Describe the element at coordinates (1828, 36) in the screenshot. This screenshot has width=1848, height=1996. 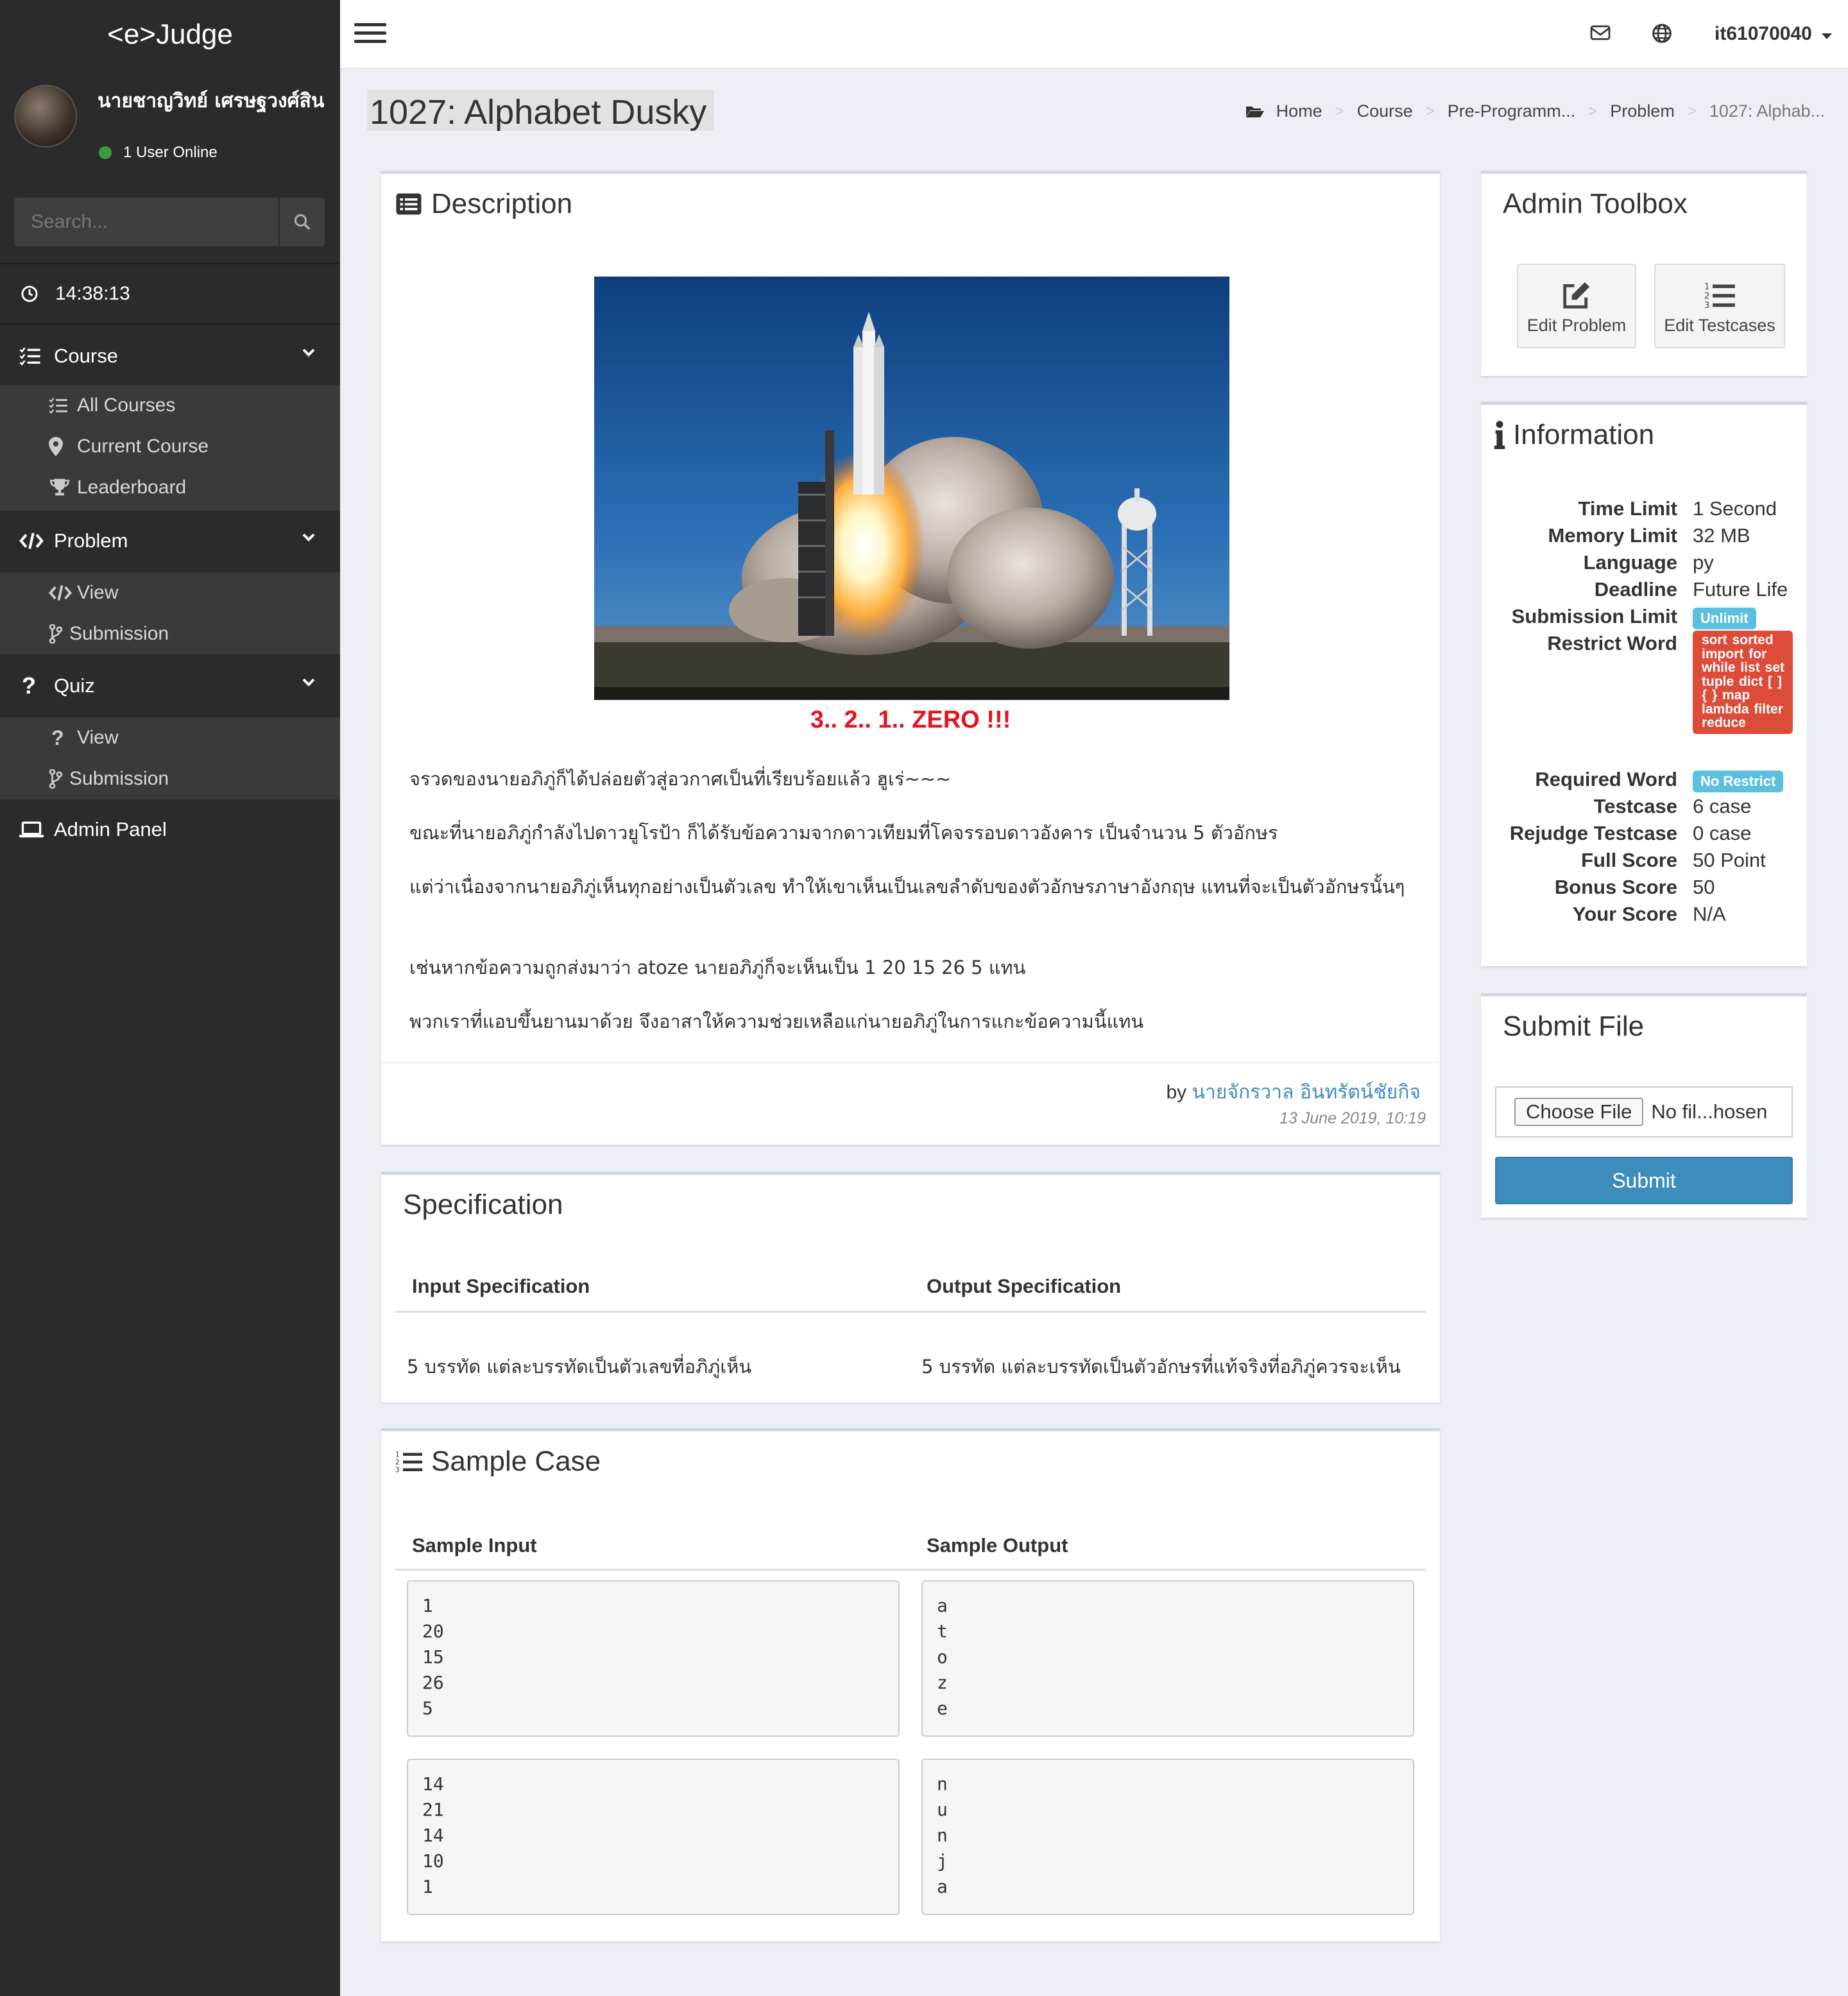
I see `caret-down-icon` at that location.